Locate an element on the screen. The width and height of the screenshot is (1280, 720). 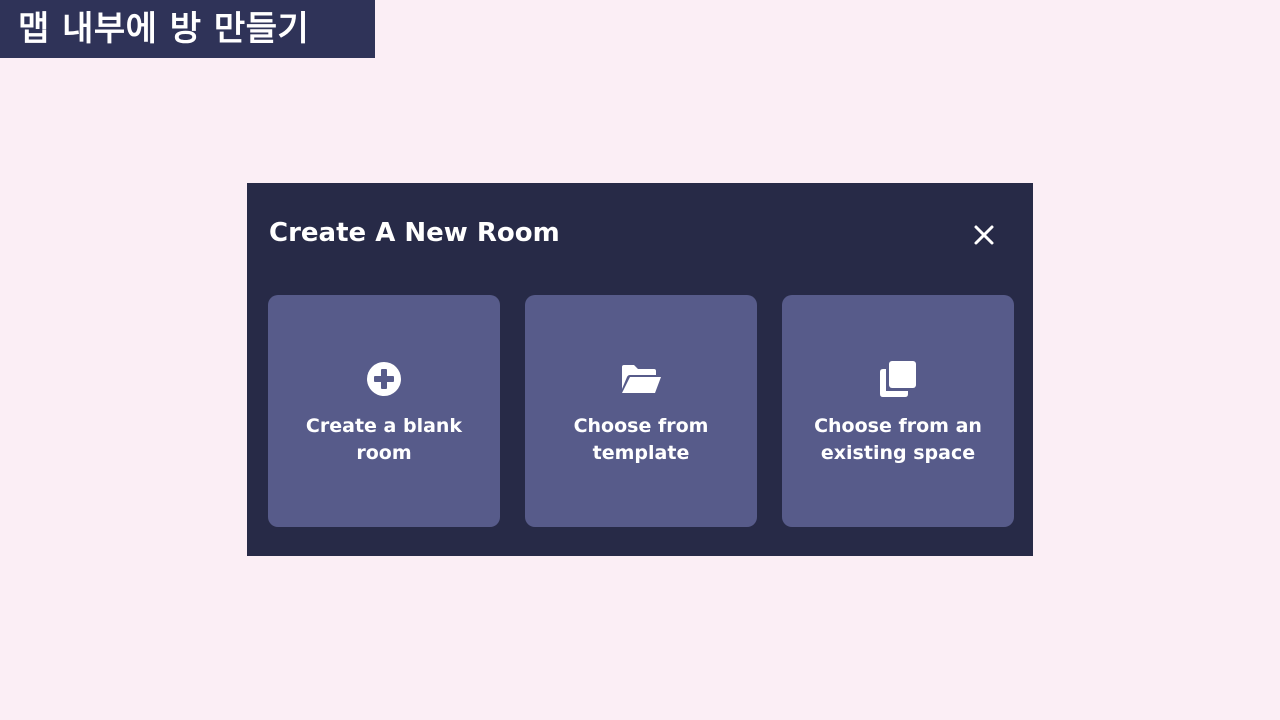
close-button is located at coordinates (984, 235).